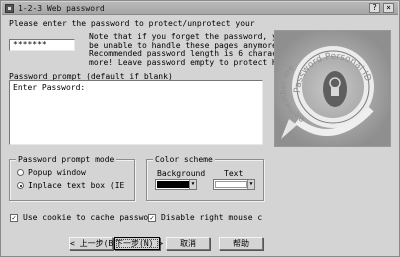 This screenshot has height=257, width=400. Describe the element at coordinates (42, 45) in the screenshot. I see `password-input: *******` at that location.